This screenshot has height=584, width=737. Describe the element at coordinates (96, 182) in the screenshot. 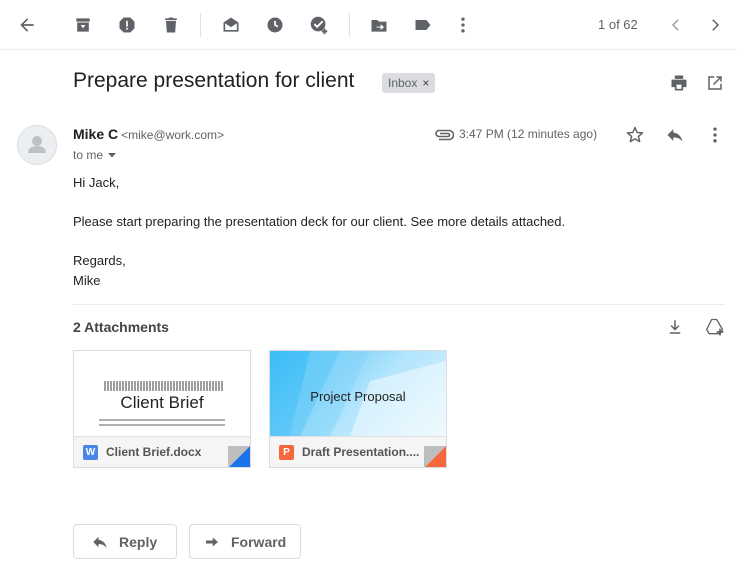

I see `body-greeting: Hi Jack,` at that location.